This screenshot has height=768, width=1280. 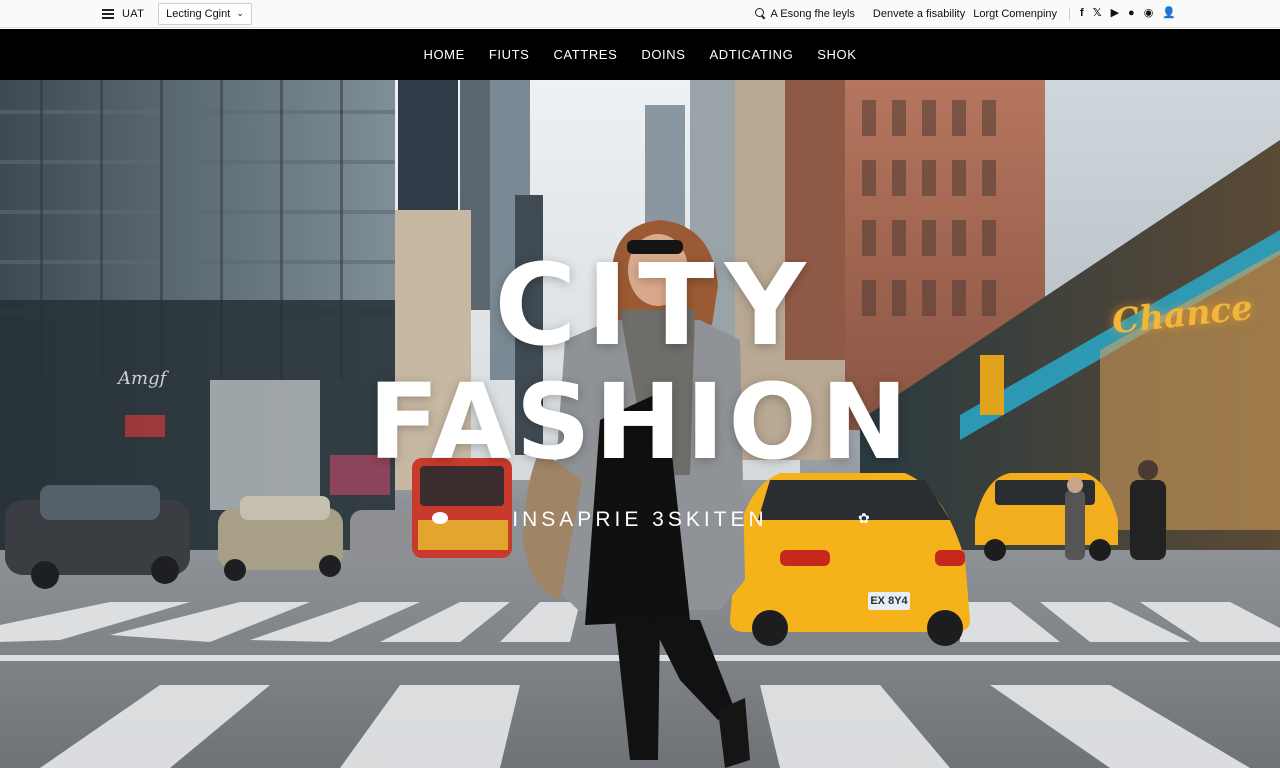 I want to click on twitter-icon: 𝕏, so click(x=1097, y=13).